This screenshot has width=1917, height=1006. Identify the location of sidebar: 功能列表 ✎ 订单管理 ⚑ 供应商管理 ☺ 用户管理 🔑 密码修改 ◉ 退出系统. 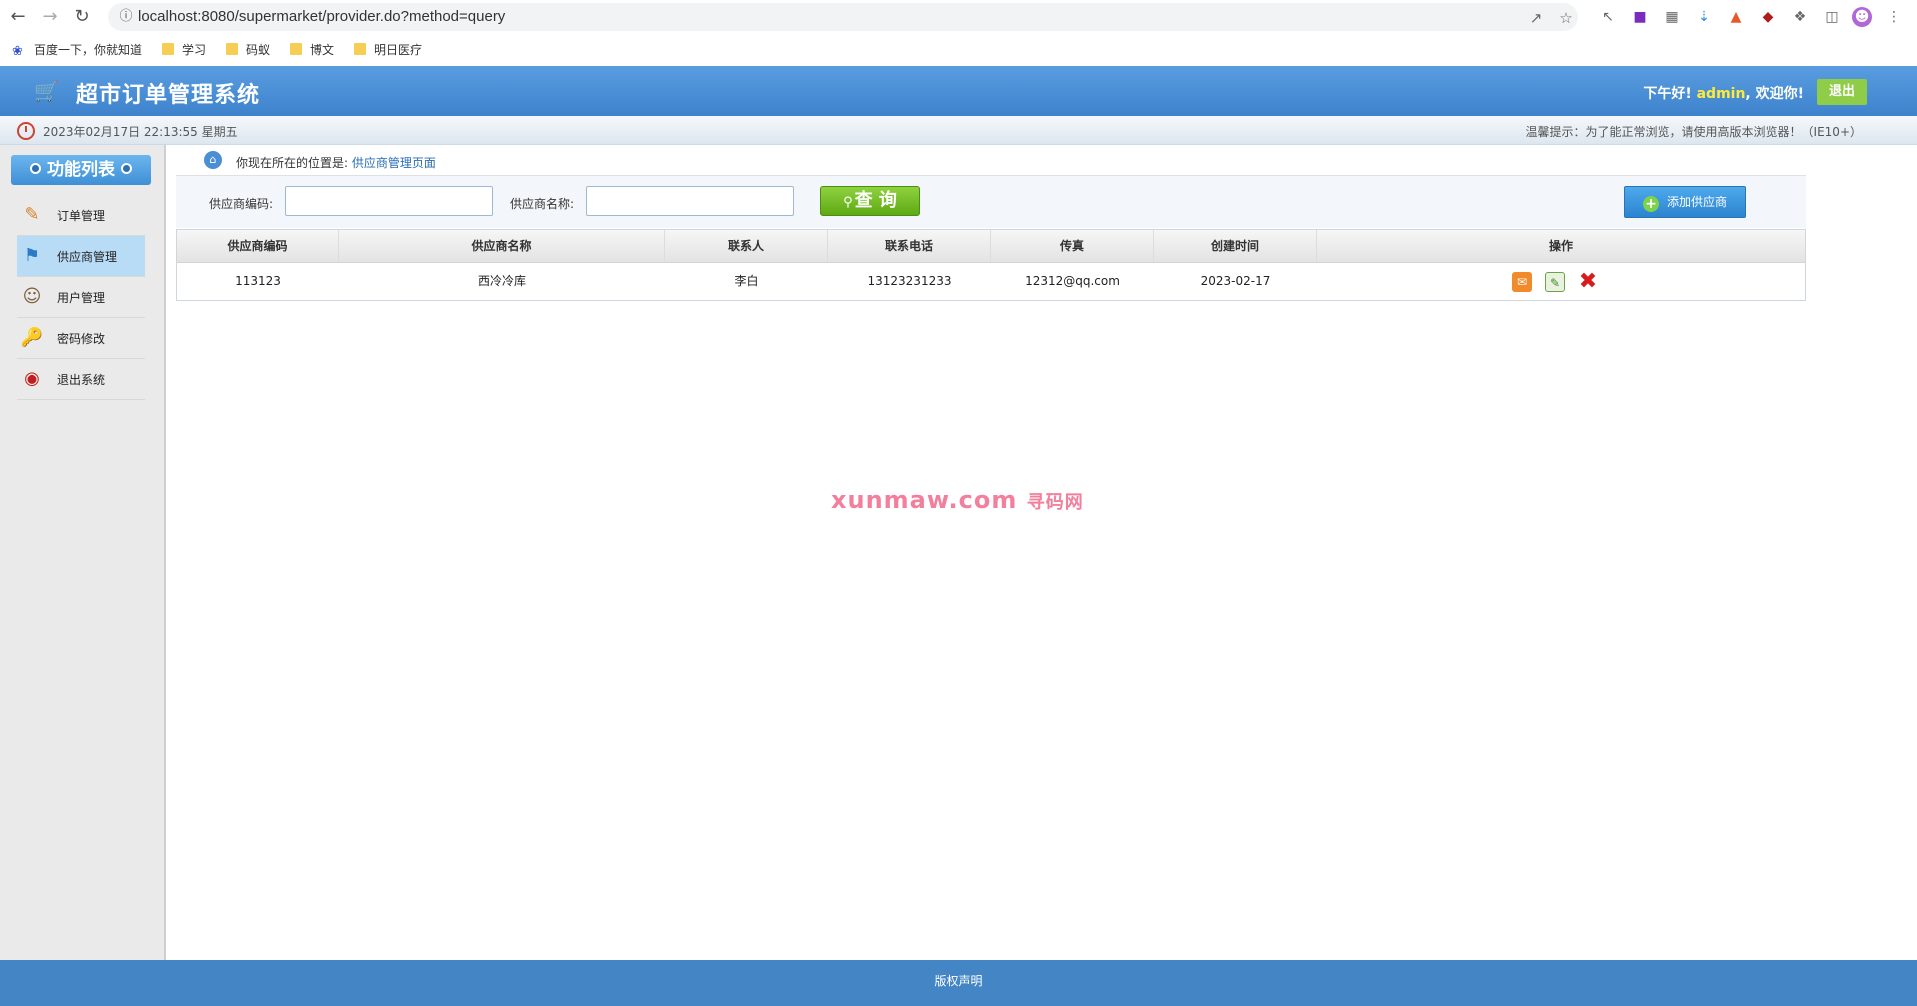
(83, 552).